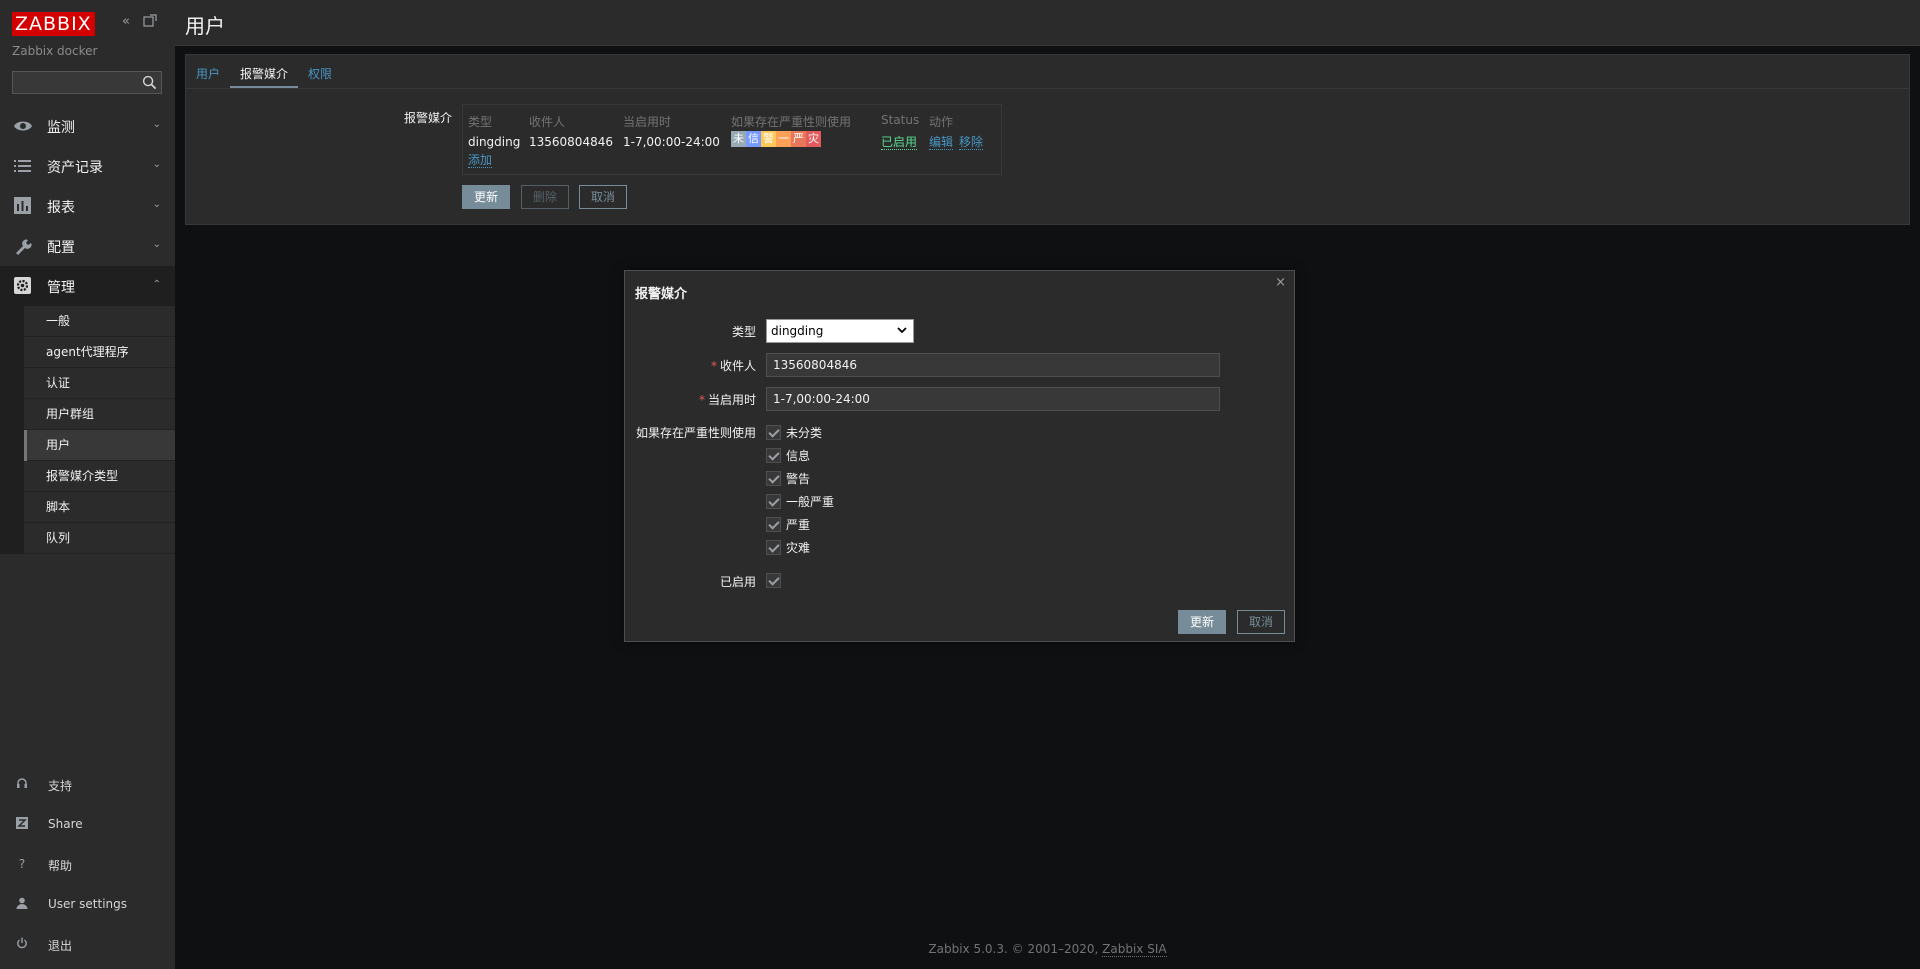 The width and height of the screenshot is (1920, 969). What do you see at coordinates (480, 160) in the screenshot?
I see `add-media-link: 添加` at bounding box center [480, 160].